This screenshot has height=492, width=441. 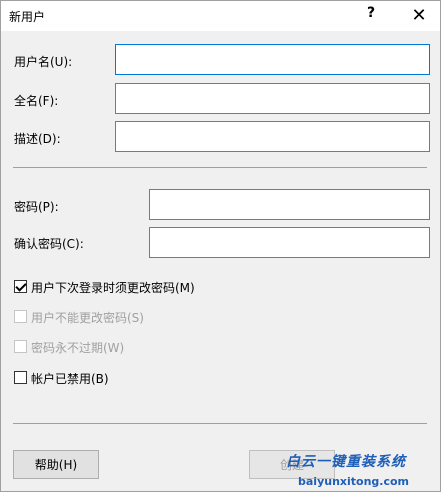 What do you see at coordinates (20, 346) in the screenshot?
I see `password-never-expires-checkbox` at bounding box center [20, 346].